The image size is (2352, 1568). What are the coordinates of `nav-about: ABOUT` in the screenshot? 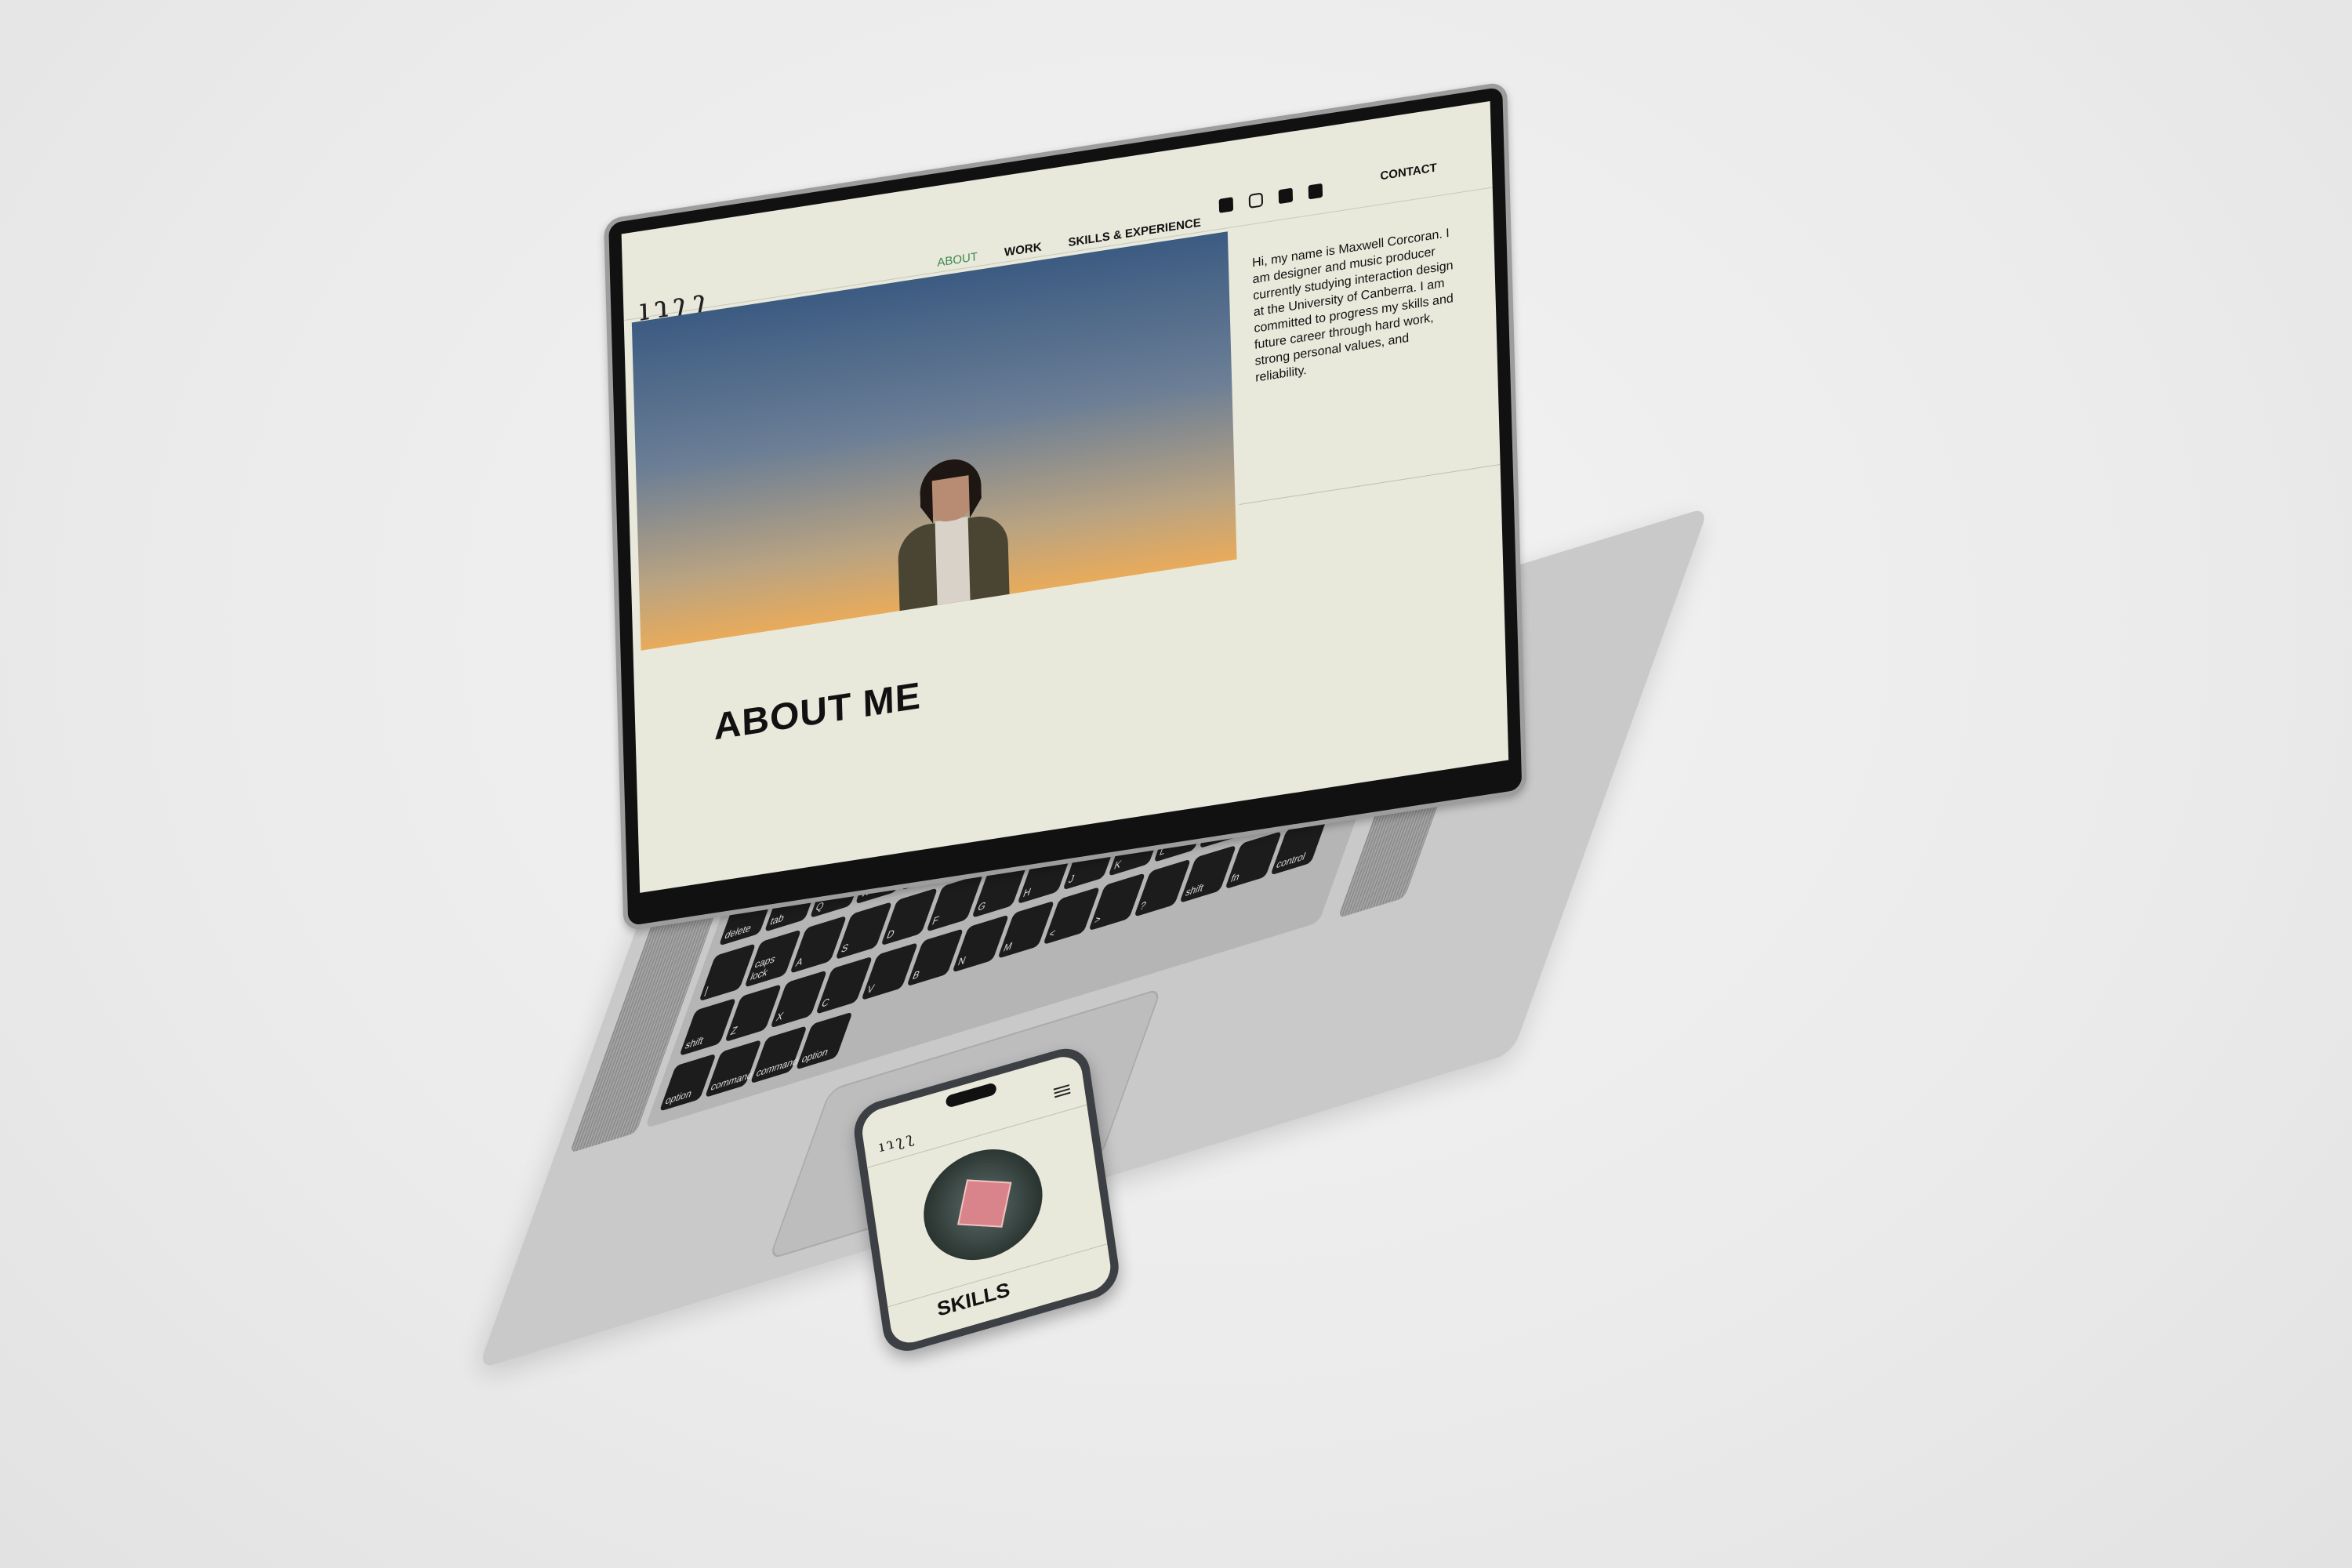 It's located at (957, 260).